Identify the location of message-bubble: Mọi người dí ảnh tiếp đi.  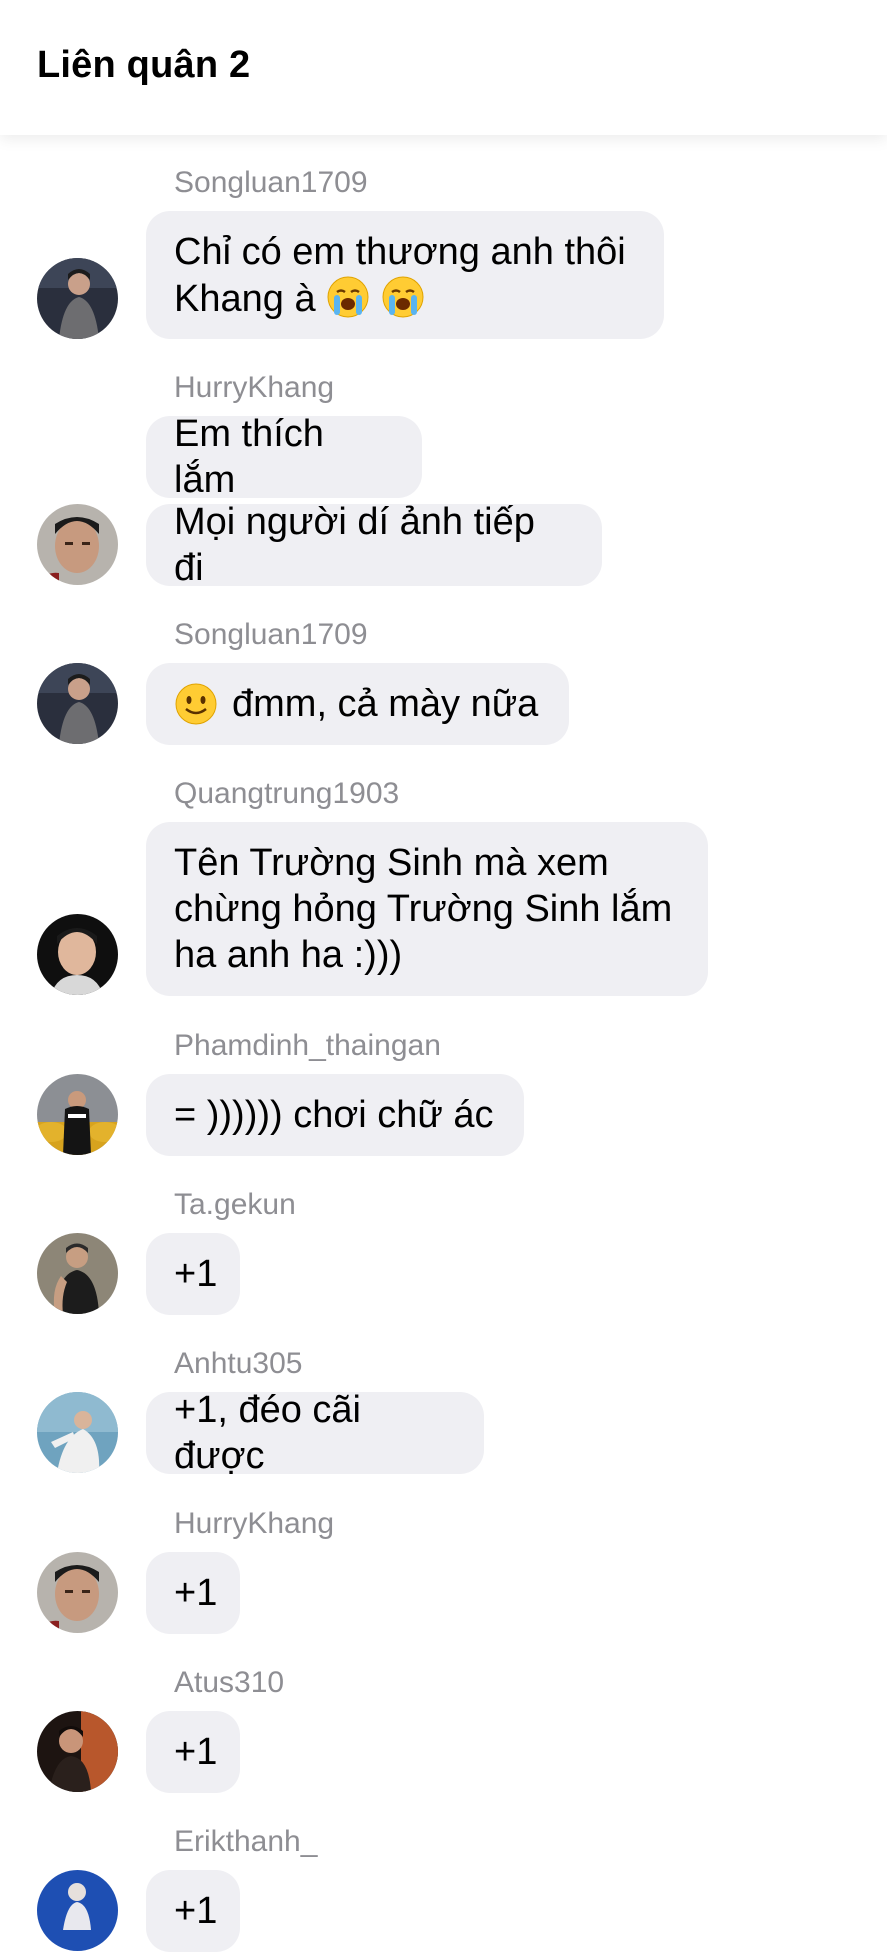
(374, 545).